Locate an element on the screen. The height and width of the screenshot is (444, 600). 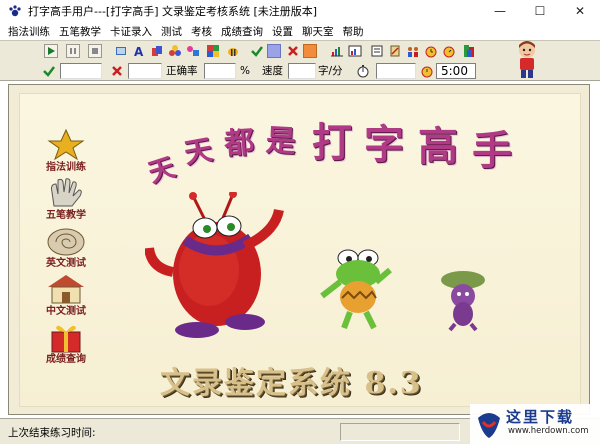
pen-icon is located at coordinates (395, 51).